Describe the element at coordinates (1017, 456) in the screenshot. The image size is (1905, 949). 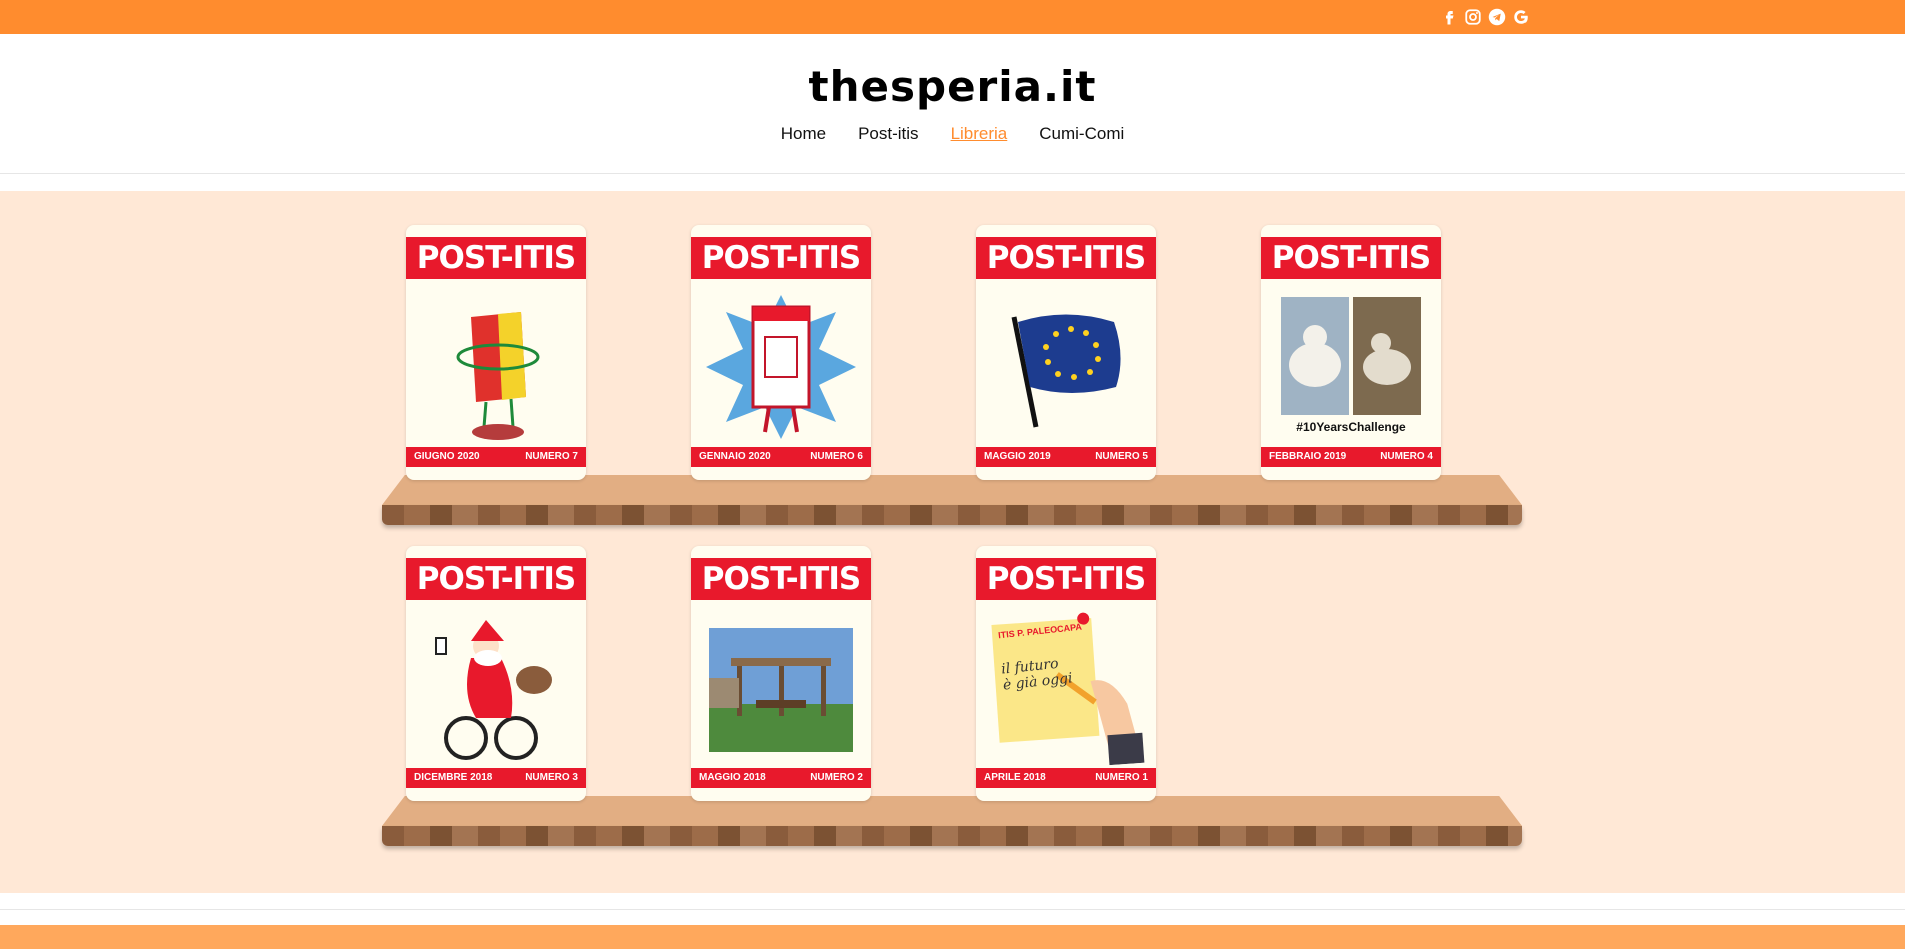
I see `cover-date: MAGGIO 2019` at that location.